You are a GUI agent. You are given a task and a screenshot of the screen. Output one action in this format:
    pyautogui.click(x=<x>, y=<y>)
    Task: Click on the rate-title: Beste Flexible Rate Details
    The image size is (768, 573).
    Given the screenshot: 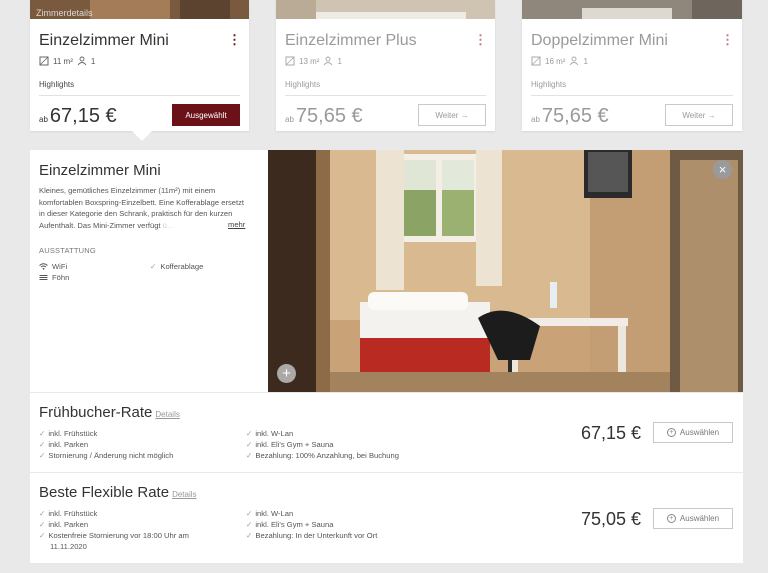 What is the action you would take?
    pyautogui.click(x=118, y=492)
    